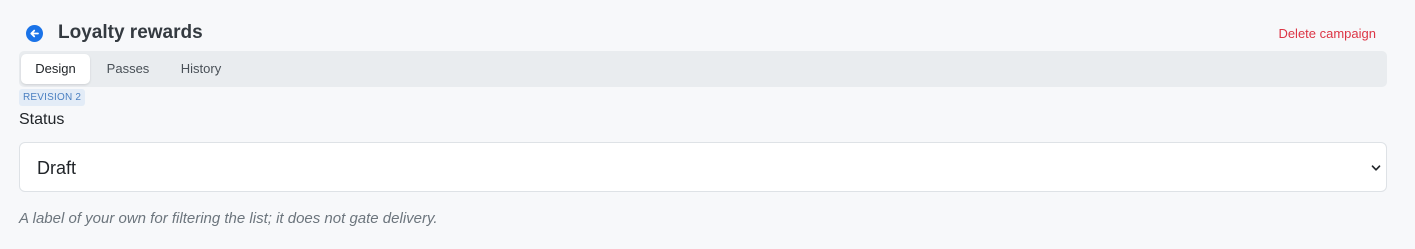 This screenshot has height=249, width=1415. What do you see at coordinates (57, 168) in the screenshot?
I see `status-selected-value: Draft` at bounding box center [57, 168].